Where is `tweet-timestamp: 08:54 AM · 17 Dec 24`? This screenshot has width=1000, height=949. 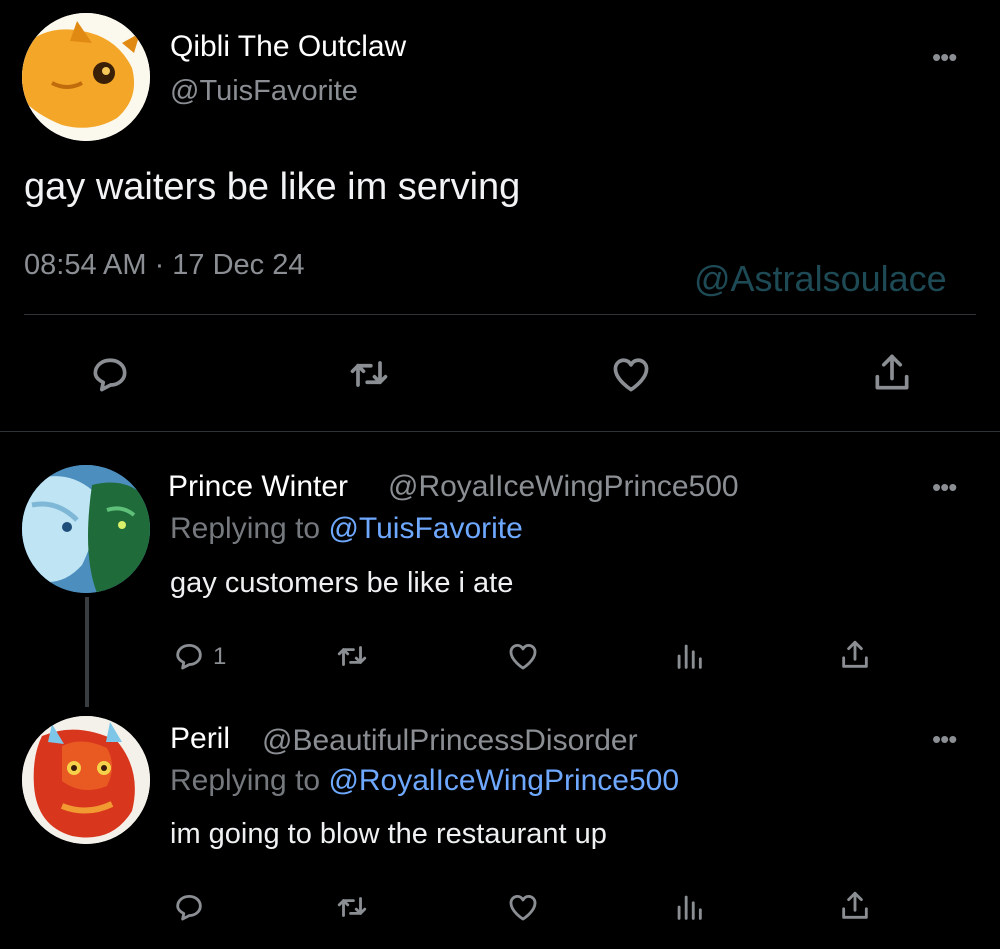 tweet-timestamp: 08:54 AM · 17 Dec 24 is located at coordinates (164, 265).